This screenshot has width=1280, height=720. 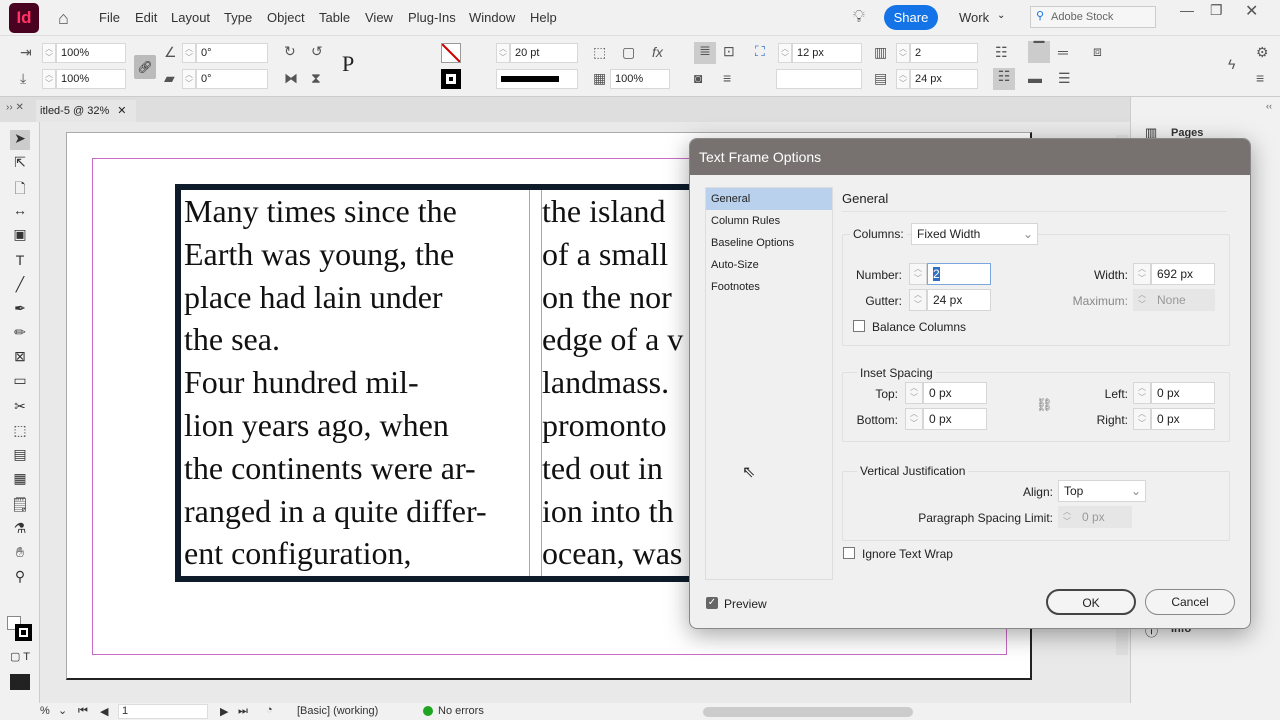 What do you see at coordinates (918, 300) in the screenshot?
I see `gutter-stepper: ︿ ﹀` at bounding box center [918, 300].